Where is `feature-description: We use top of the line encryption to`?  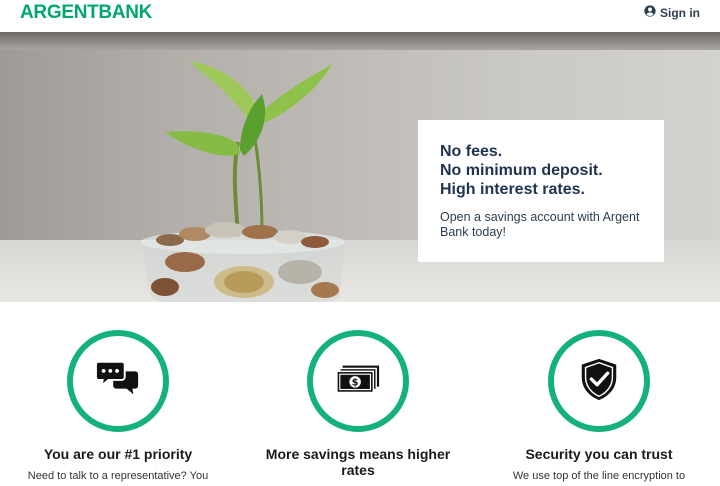 feature-description: We use top of the line encryption to is located at coordinates (599, 476).